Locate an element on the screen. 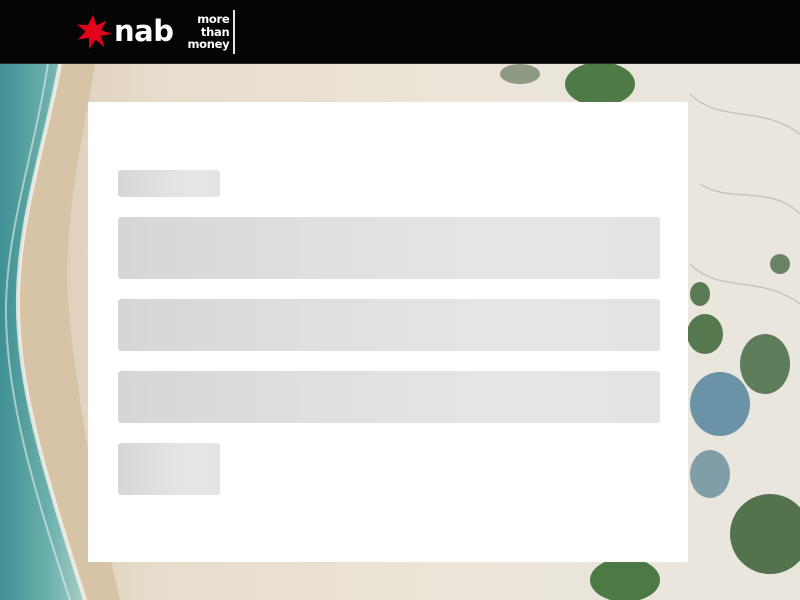  nab-logo: nab more than money is located at coordinates (155, 32).